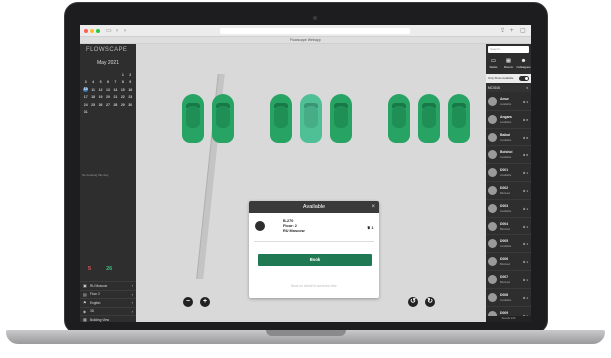 The height and width of the screenshot is (358, 611). I want to click on forward-icon: ›, so click(125, 31).